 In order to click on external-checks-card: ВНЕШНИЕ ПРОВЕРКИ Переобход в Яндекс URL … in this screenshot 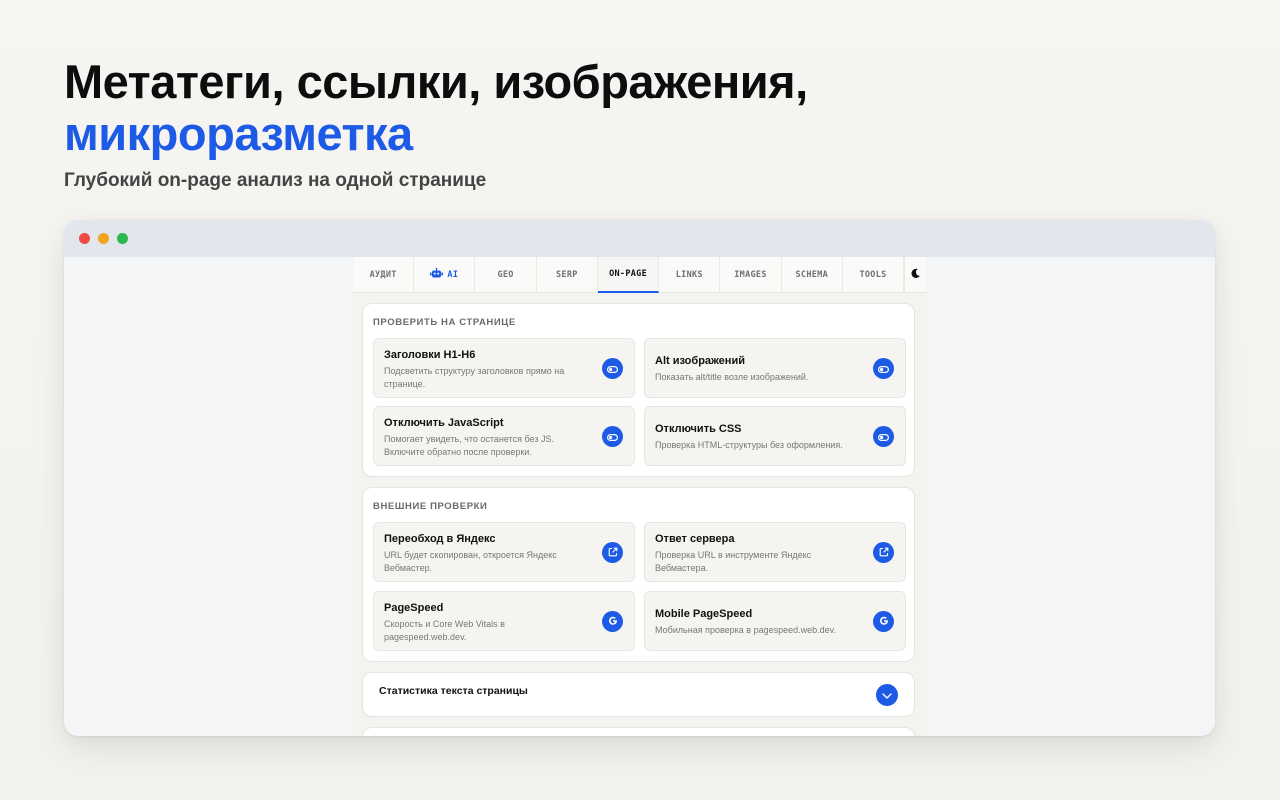, I will do `click(638, 574)`.